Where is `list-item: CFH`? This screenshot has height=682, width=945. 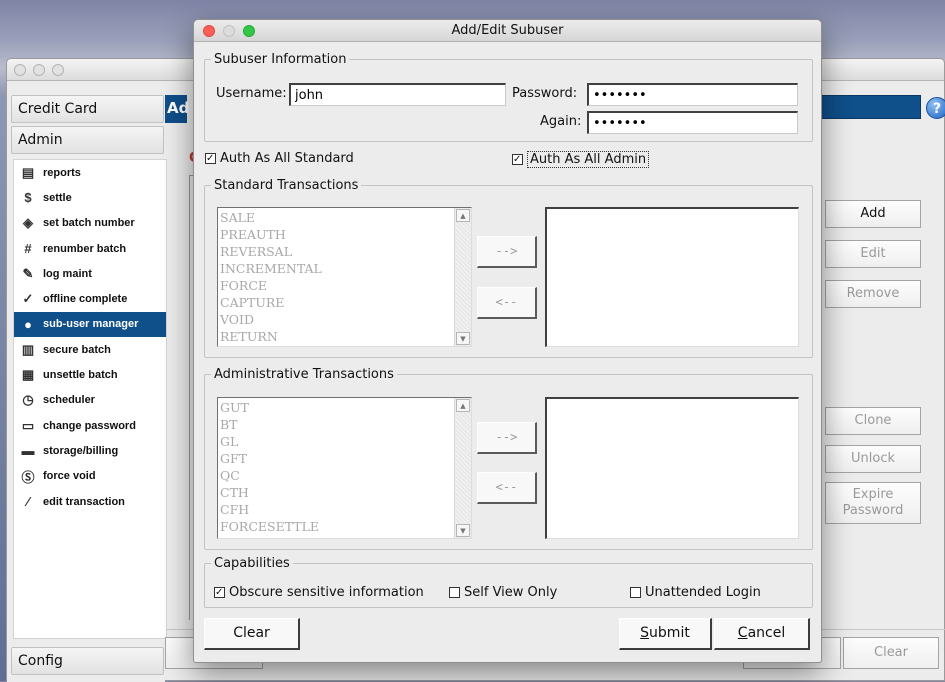
list-item: CFH is located at coordinates (269, 509).